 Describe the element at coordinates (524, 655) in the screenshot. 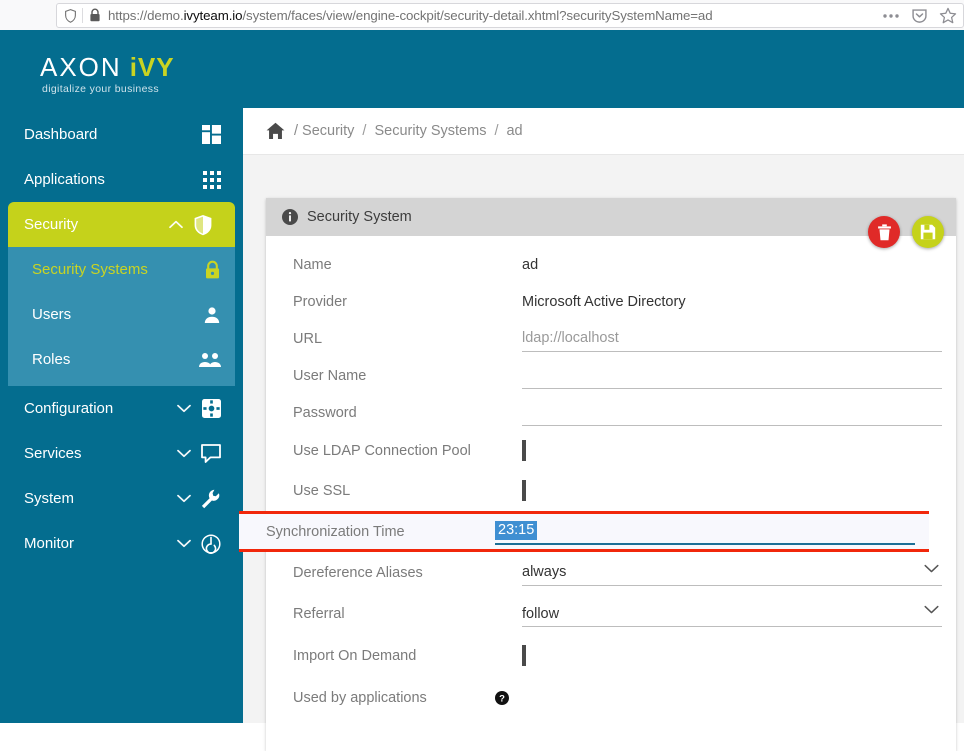

I see `import-on-demand-checkbox` at that location.